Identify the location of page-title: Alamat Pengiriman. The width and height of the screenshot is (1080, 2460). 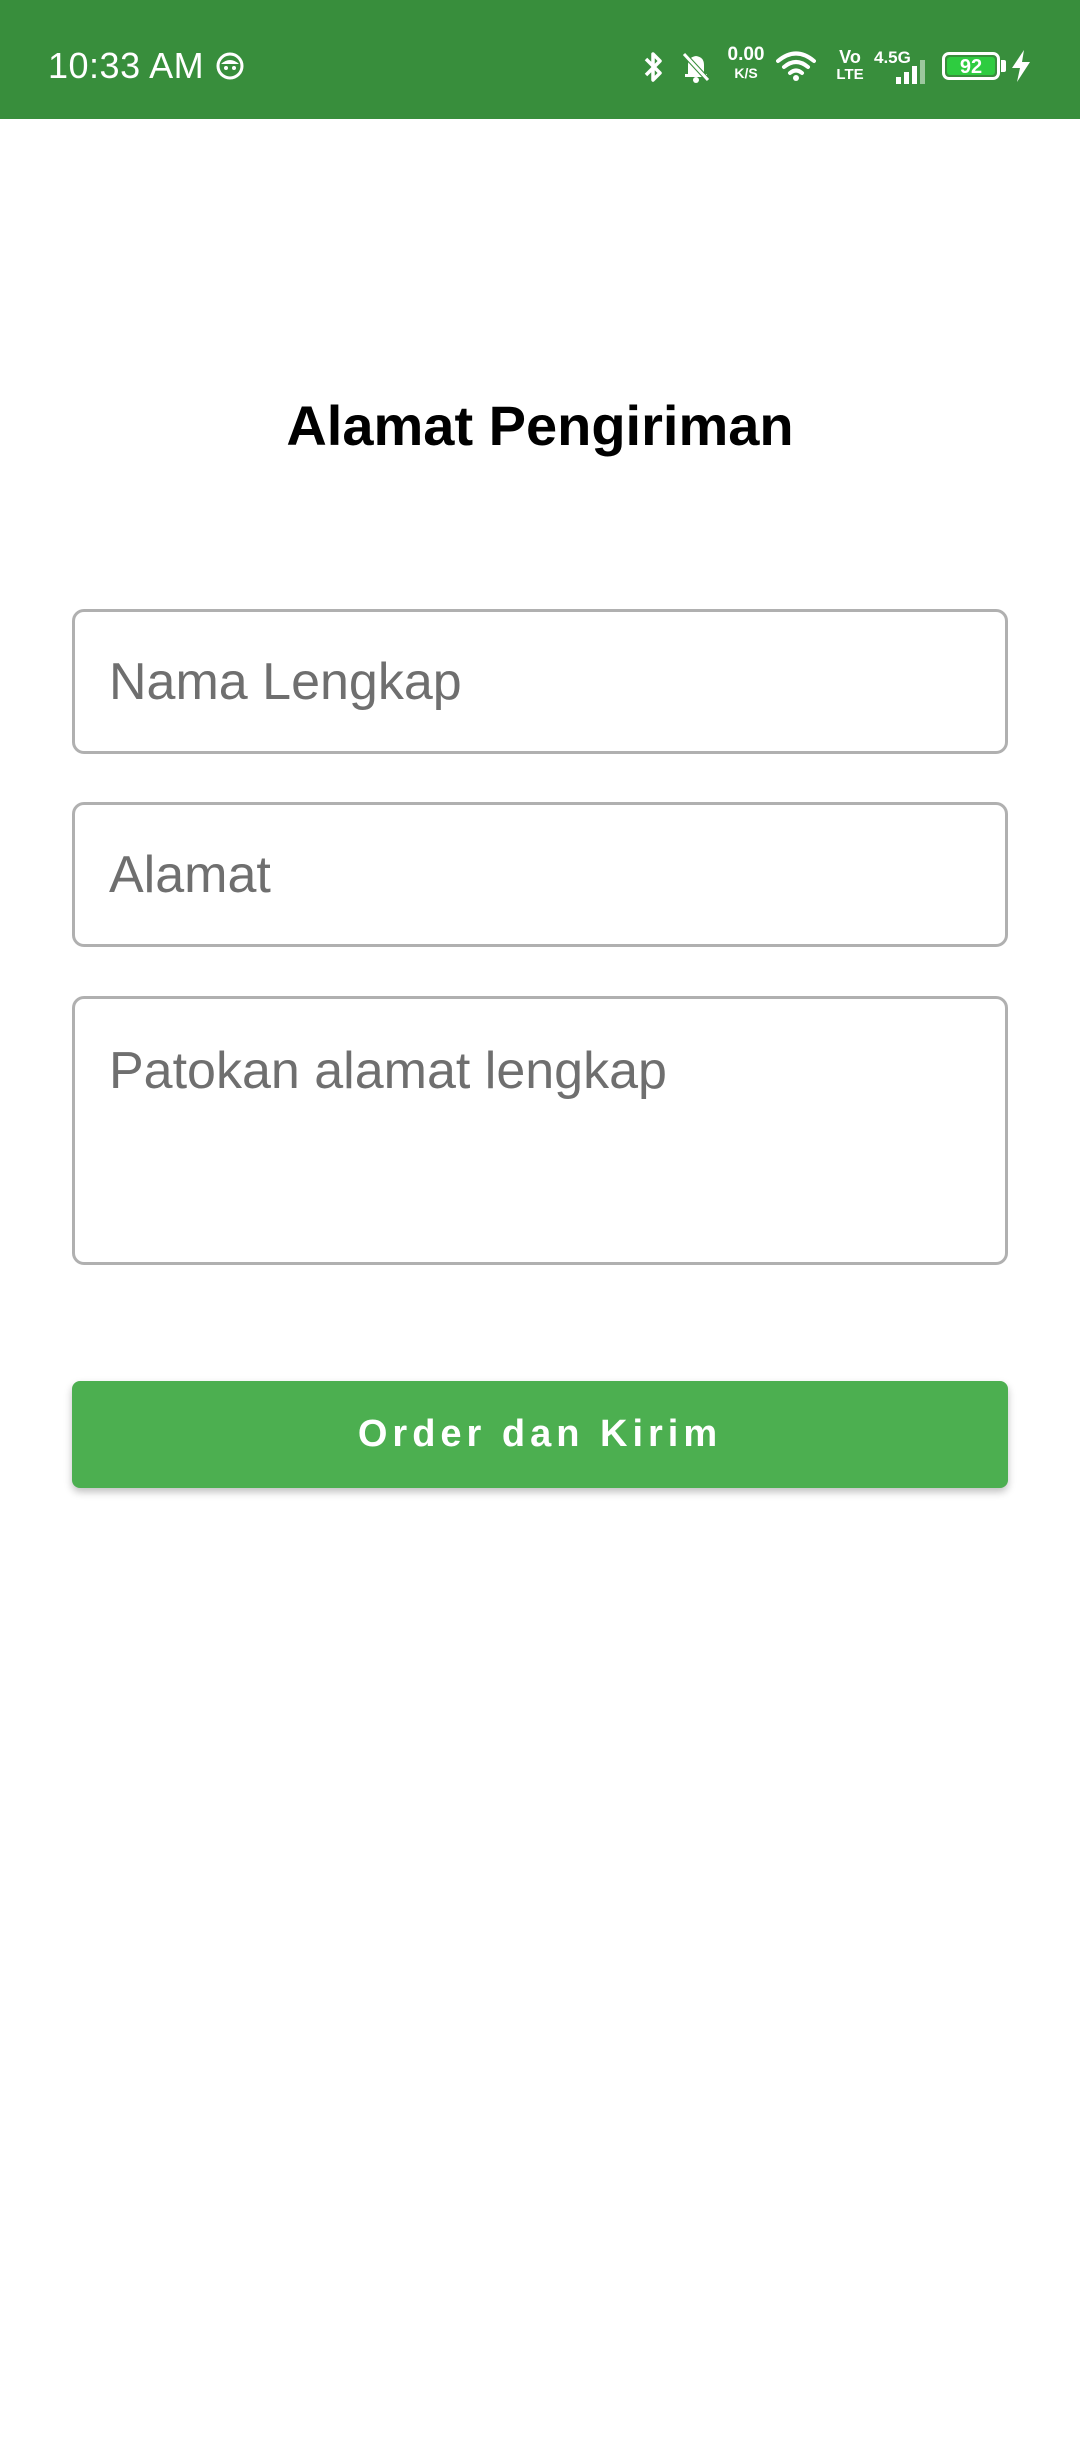
(540, 425).